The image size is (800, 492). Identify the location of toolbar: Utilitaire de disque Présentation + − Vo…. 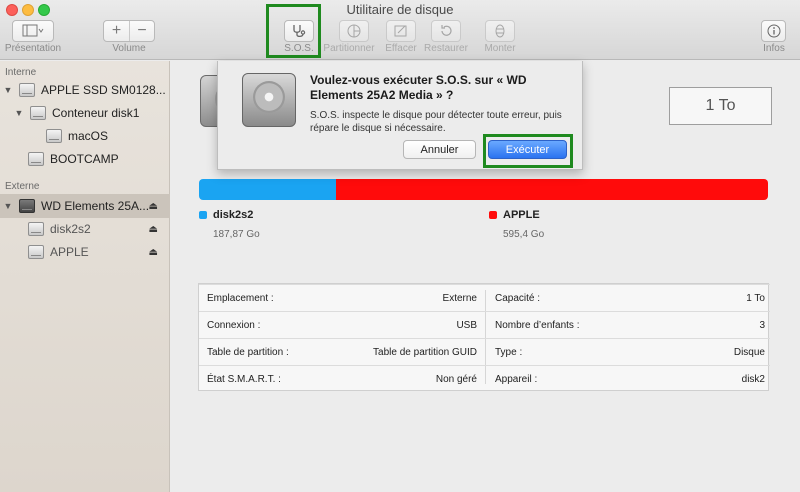
(400, 30).